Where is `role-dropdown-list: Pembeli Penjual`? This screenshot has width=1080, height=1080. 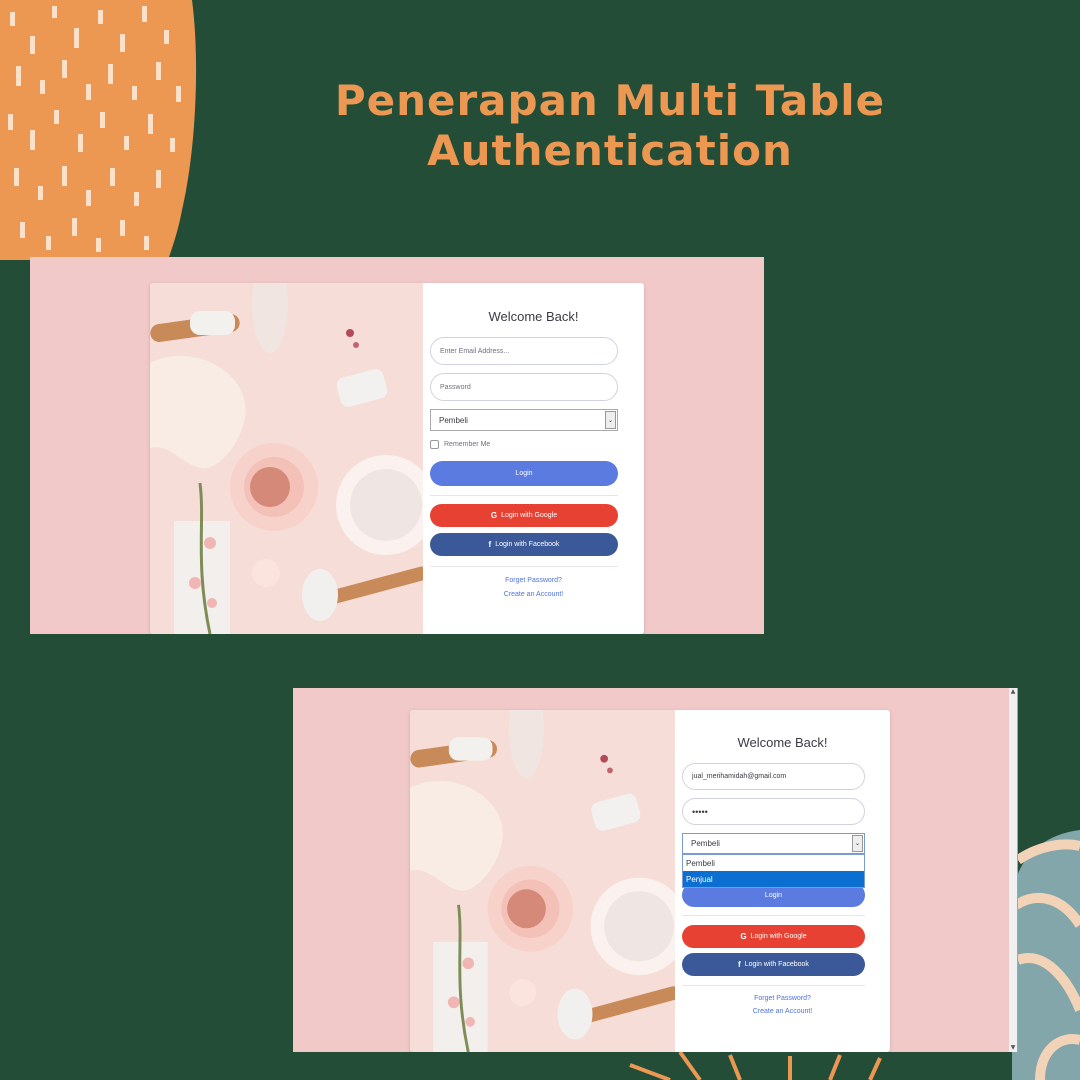 role-dropdown-list: Pembeli Penjual is located at coordinates (773, 871).